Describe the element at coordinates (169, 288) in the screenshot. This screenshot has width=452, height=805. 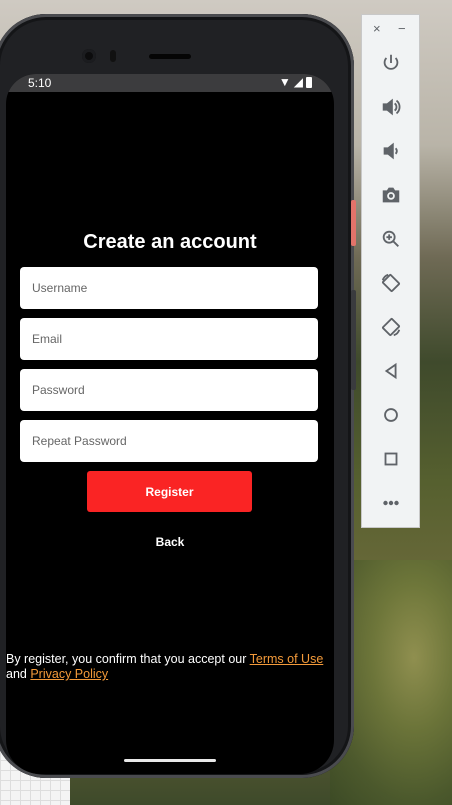
I see `username-field` at that location.